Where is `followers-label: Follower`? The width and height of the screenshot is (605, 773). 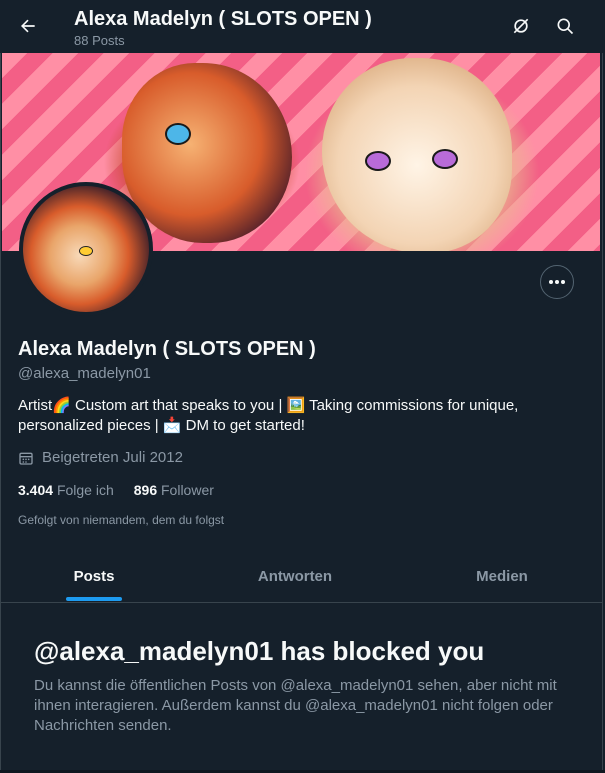
followers-label: Follower is located at coordinates (187, 490).